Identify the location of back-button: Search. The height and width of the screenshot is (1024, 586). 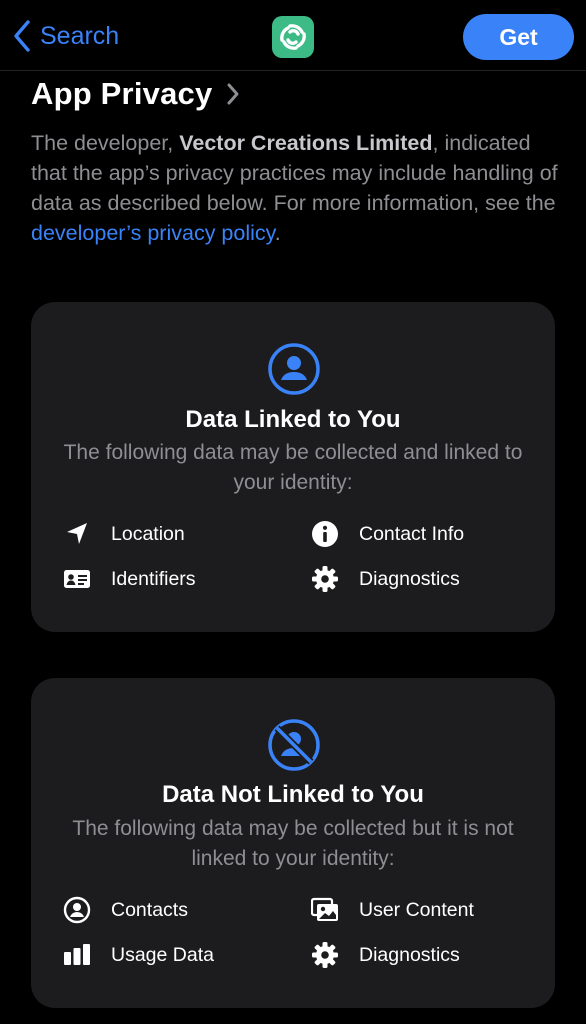
(65, 36).